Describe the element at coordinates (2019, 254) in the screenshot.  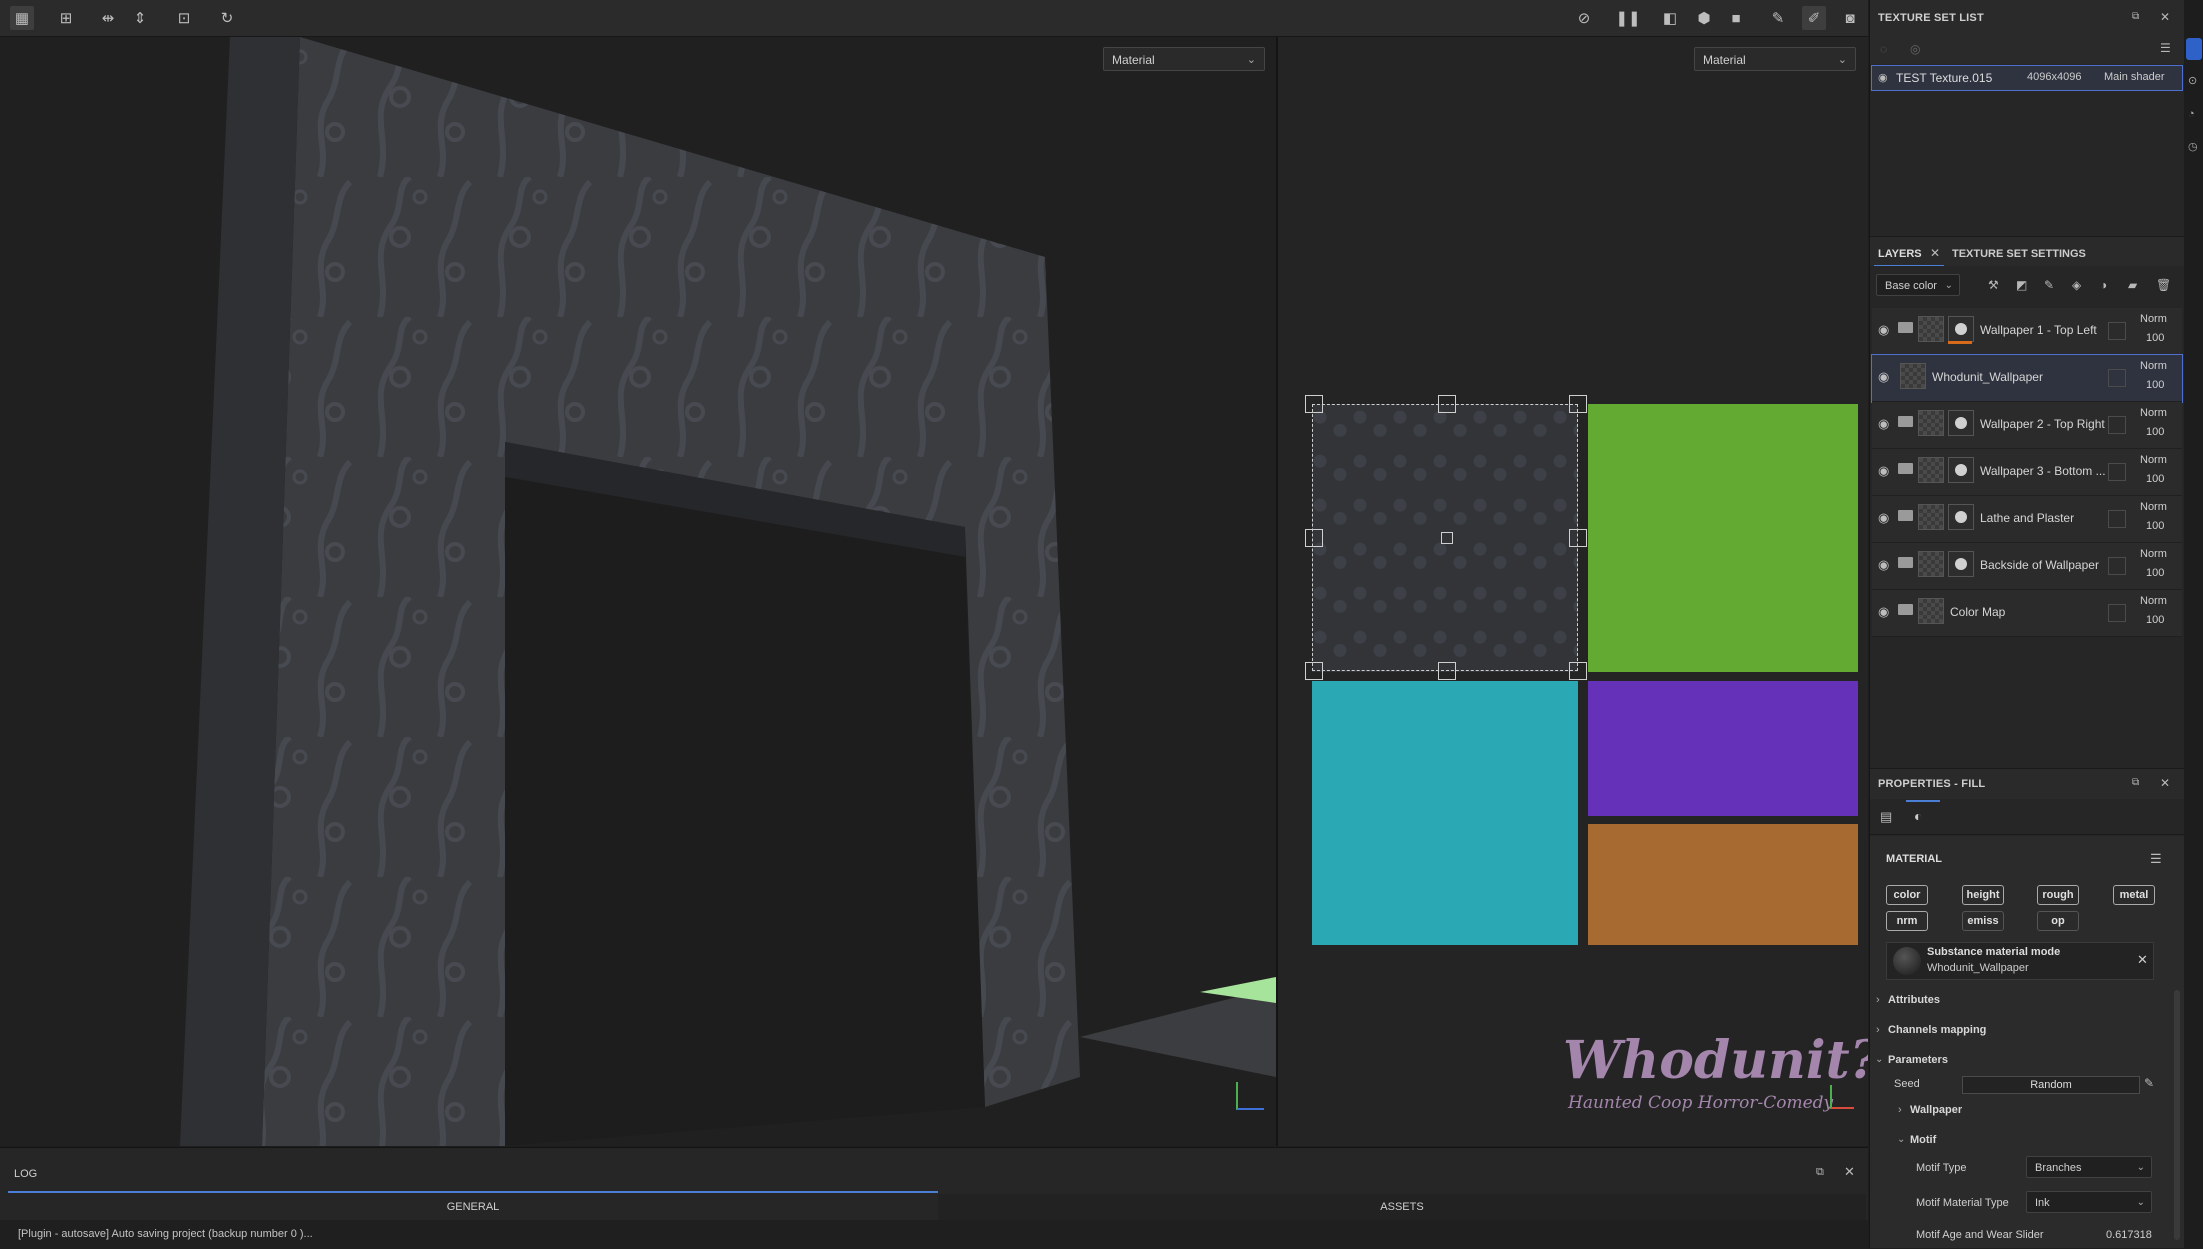
I see `tab-texture-set-settings: TEXTURE SET SETTINGS` at that location.